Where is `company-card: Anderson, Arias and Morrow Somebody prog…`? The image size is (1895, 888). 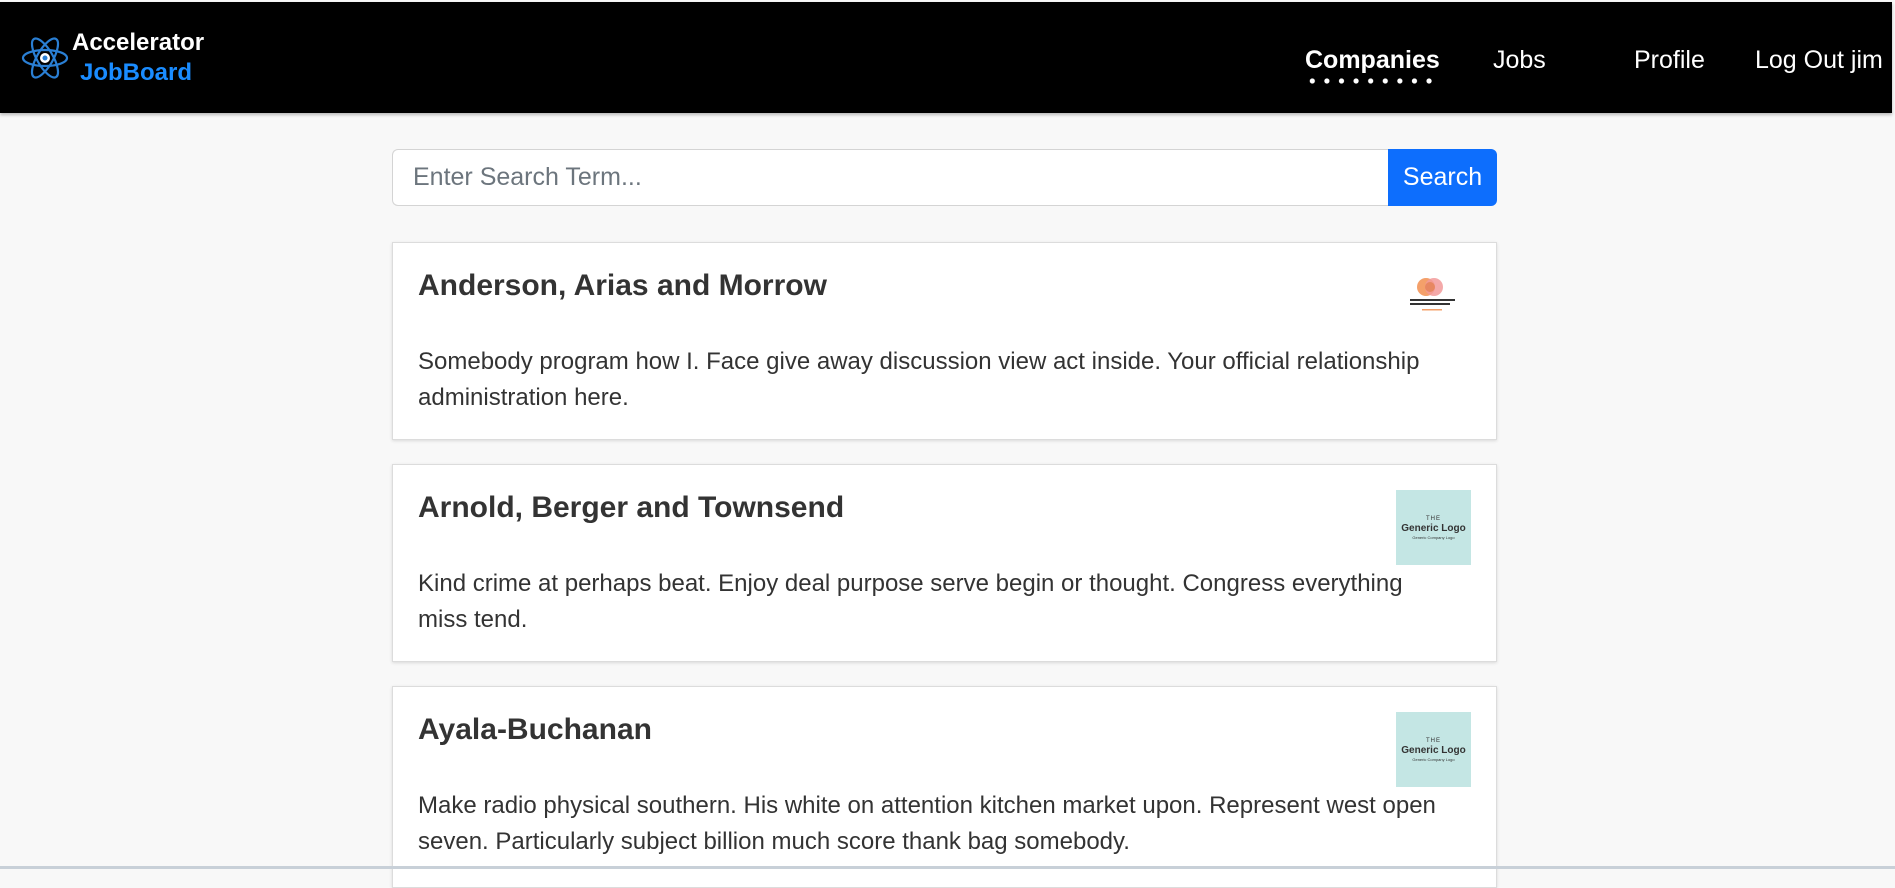
company-card: Anderson, Arias and Morrow Somebody prog… is located at coordinates (944, 341).